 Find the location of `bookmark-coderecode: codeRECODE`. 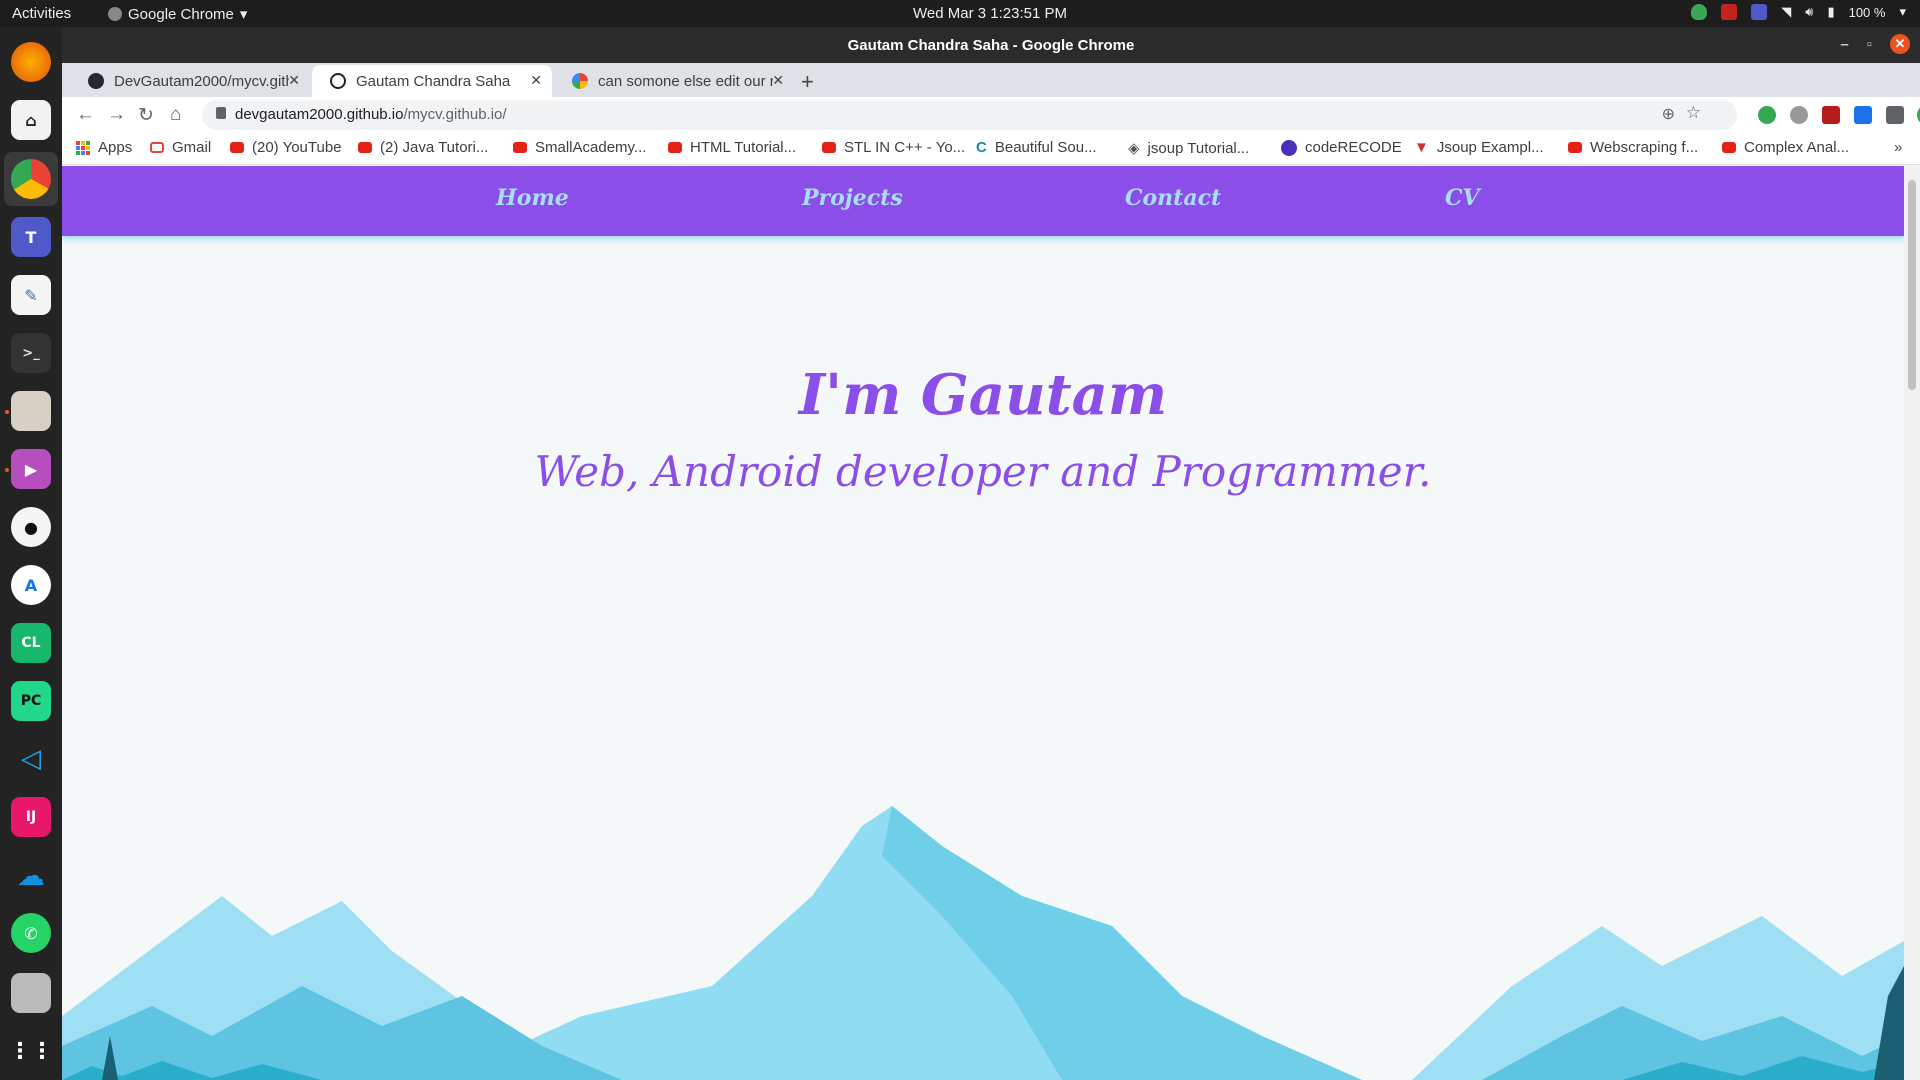

bookmark-coderecode: codeRECODE is located at coordinates (1341, 147).